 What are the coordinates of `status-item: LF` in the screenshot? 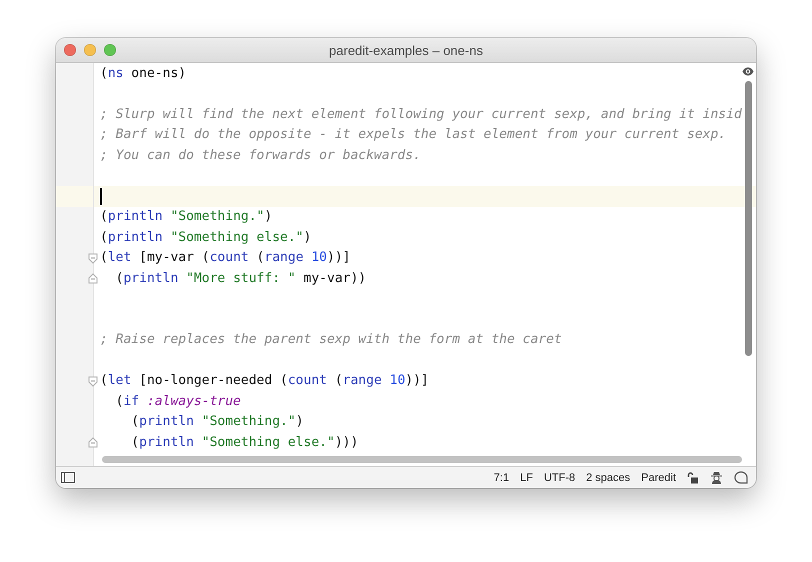 It's located at (526, 478).